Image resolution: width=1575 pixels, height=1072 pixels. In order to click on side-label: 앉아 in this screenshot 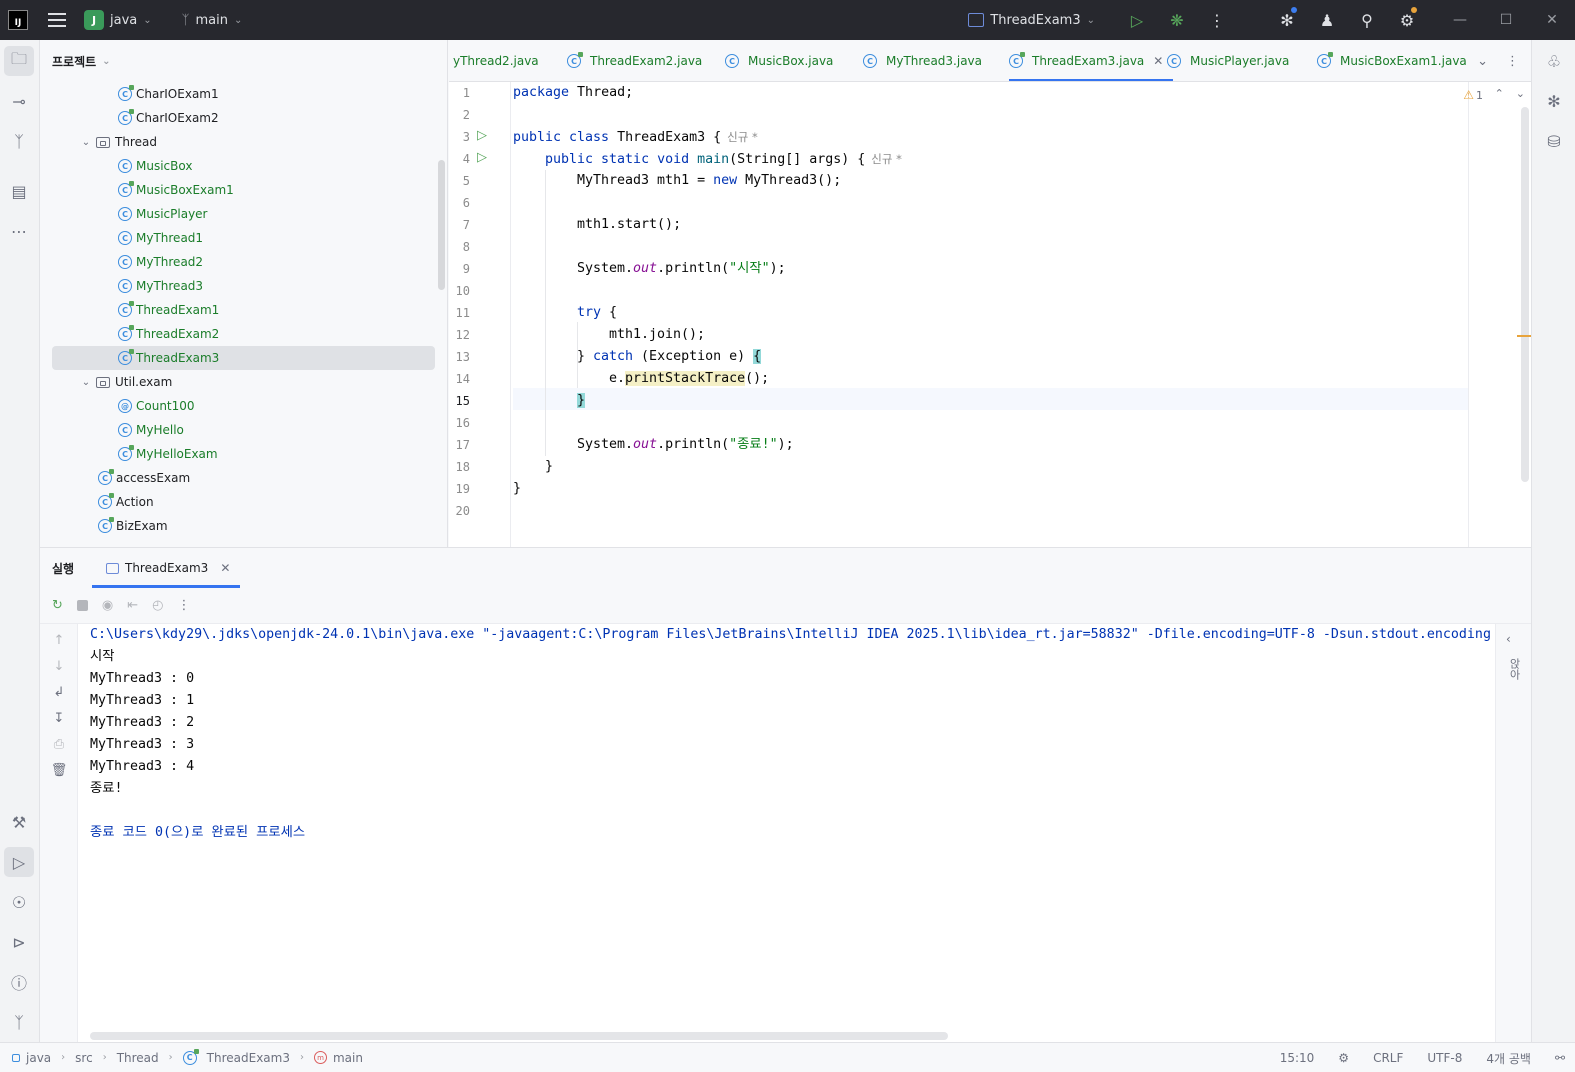, I will do `click(1514, 669)`.